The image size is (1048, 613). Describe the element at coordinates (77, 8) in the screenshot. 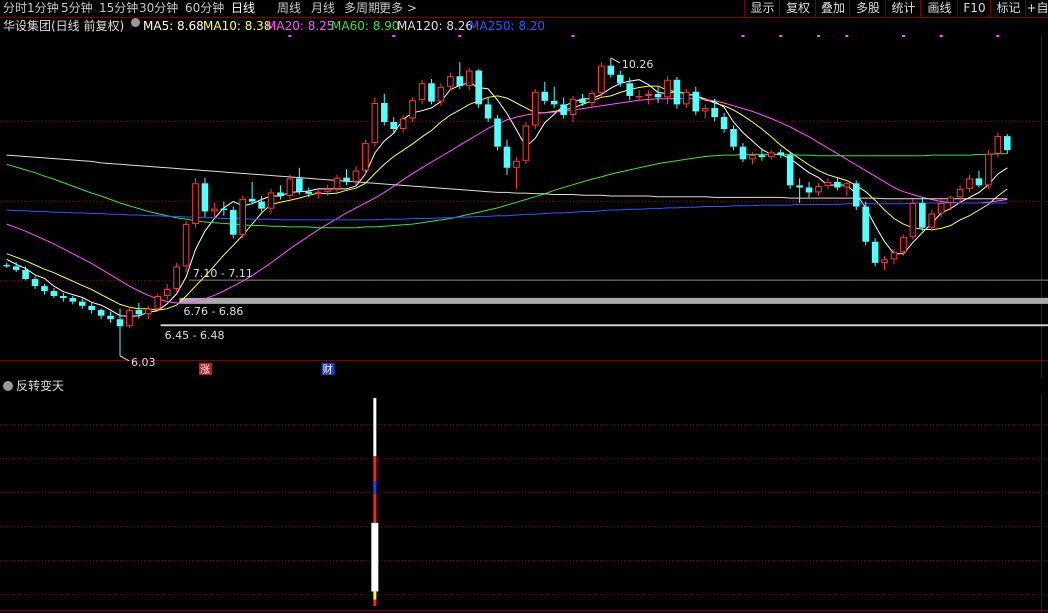

I see `period-tab-2: 5分钟` at that location.